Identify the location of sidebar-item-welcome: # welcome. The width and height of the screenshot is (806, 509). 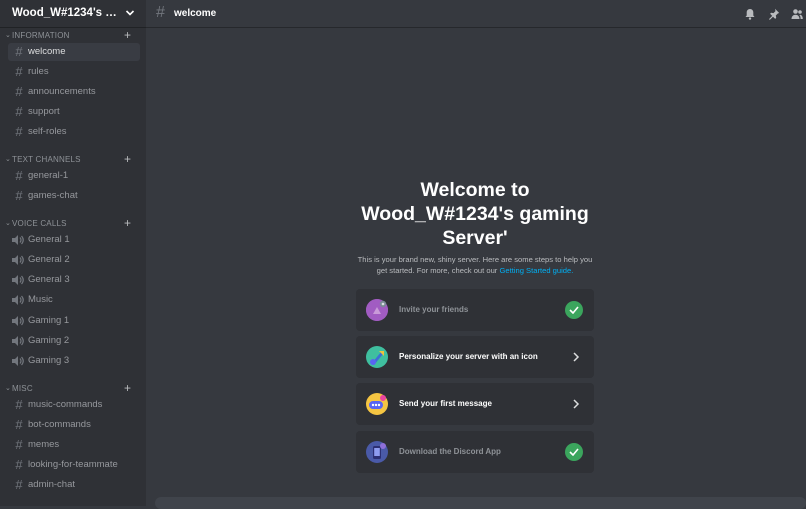
(74, 52).